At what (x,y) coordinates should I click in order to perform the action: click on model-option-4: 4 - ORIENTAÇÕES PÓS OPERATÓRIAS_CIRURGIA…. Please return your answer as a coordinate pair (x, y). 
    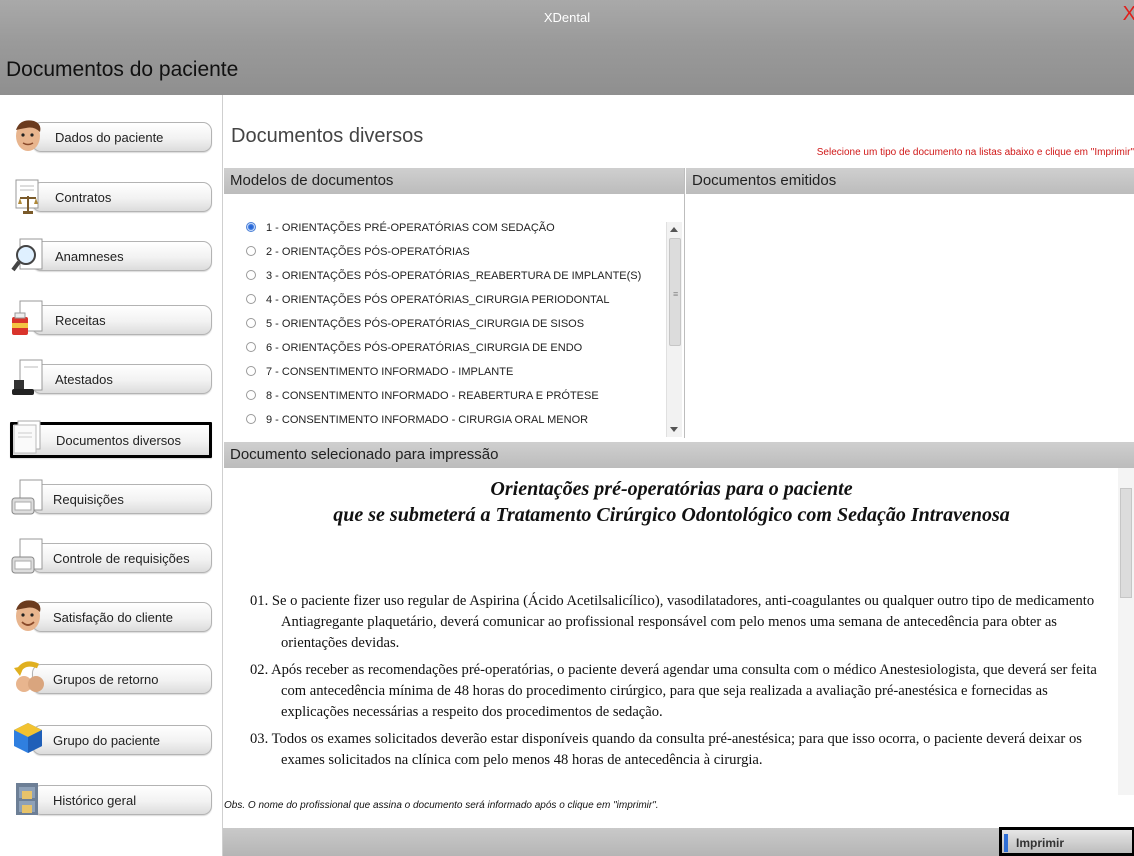
    Looking at the image, I should click on (428, 305).